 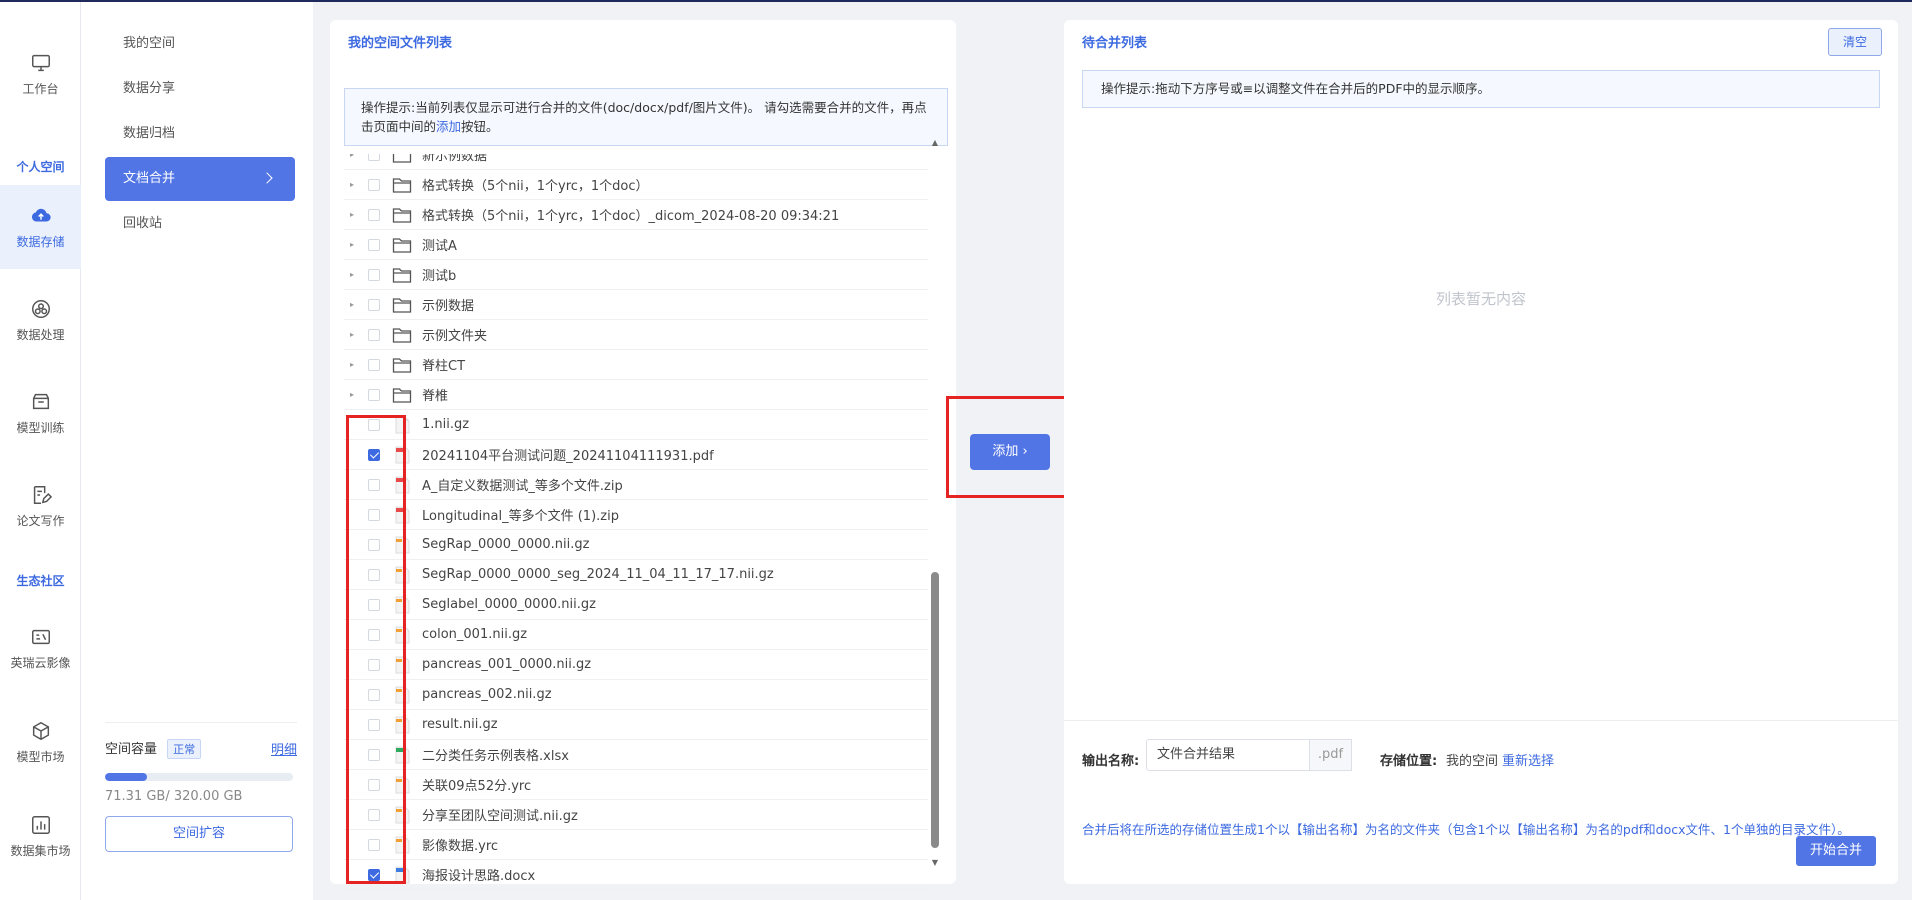 What do you see at coordinates (636, 515) in the screenshot?
I see `file-row: Longitudinal_等多个文件 (1).zip` at bounding box center [636, 515].